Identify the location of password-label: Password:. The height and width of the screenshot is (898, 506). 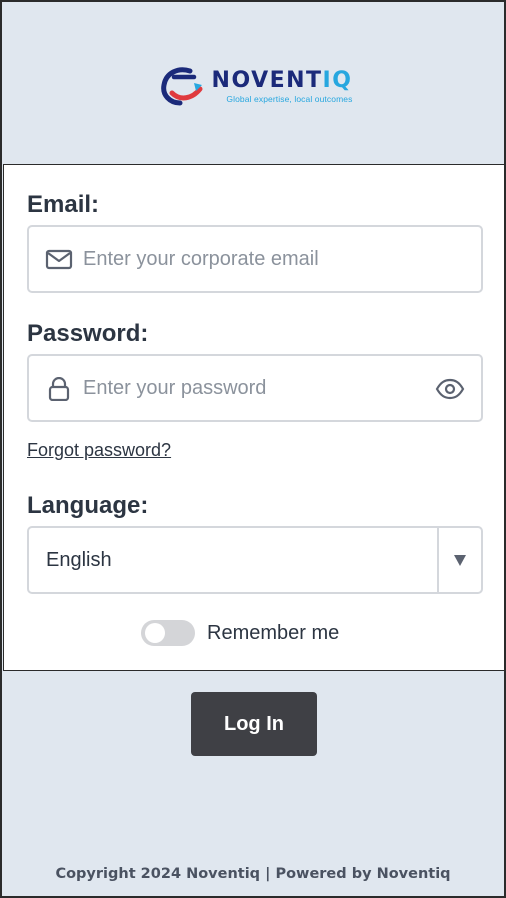
(88, 333).